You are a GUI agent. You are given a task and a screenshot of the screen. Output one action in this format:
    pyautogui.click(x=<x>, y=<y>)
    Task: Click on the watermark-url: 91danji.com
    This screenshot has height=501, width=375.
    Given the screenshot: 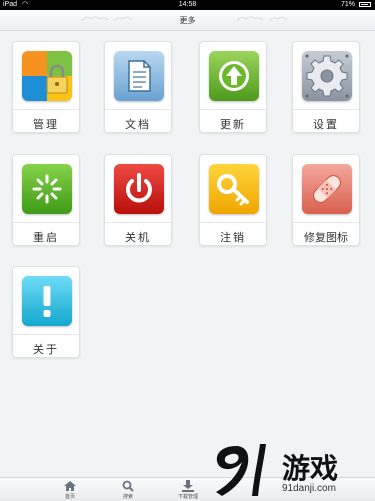 What is the action you would take?
    pyautogui.click(x=309, y=488)
    